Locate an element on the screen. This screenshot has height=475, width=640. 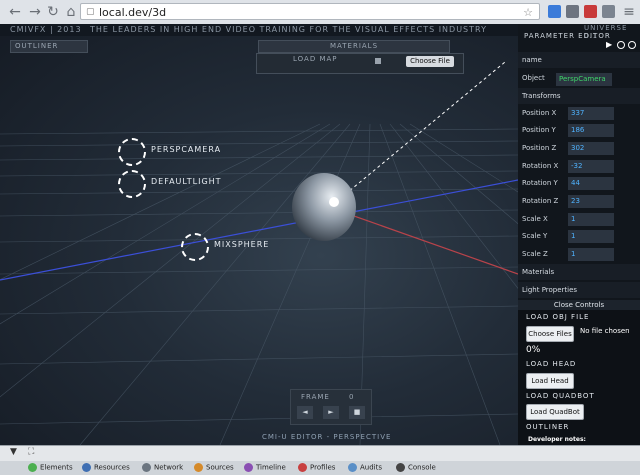
camera-node-icon is located at coordinates (132, 152).